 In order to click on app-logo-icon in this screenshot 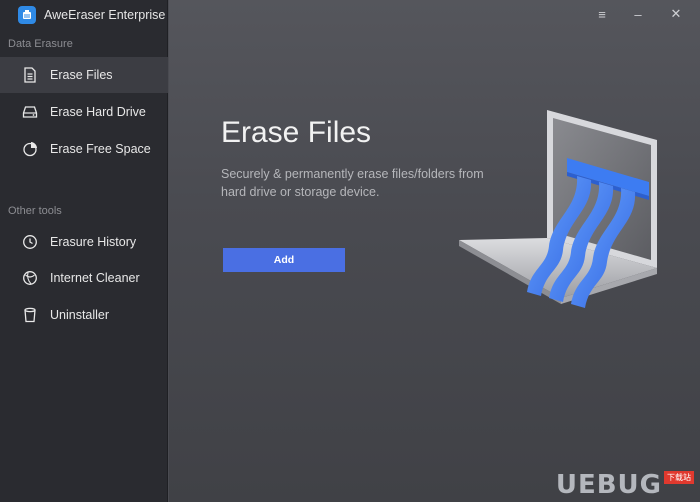, I will do `click(27, 15)`.